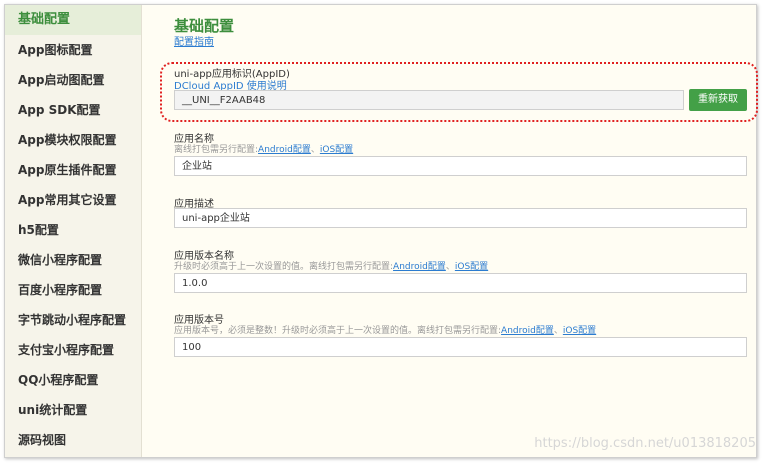 Image resolution: width=763 pixels, height=464 pixels. What do you see at coordinates (73, 80) in the screenshot?
I see `sidebar-item-app-splash: App启动图配置` at bounding box center [73, 80].